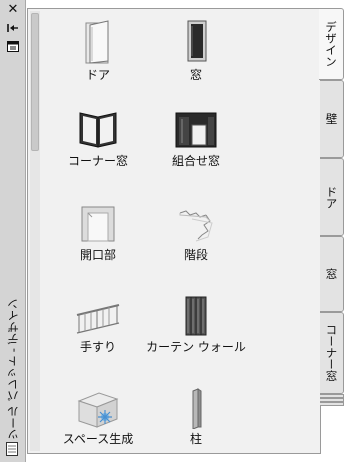  I want to click on properties-icon, so click(13, 46).